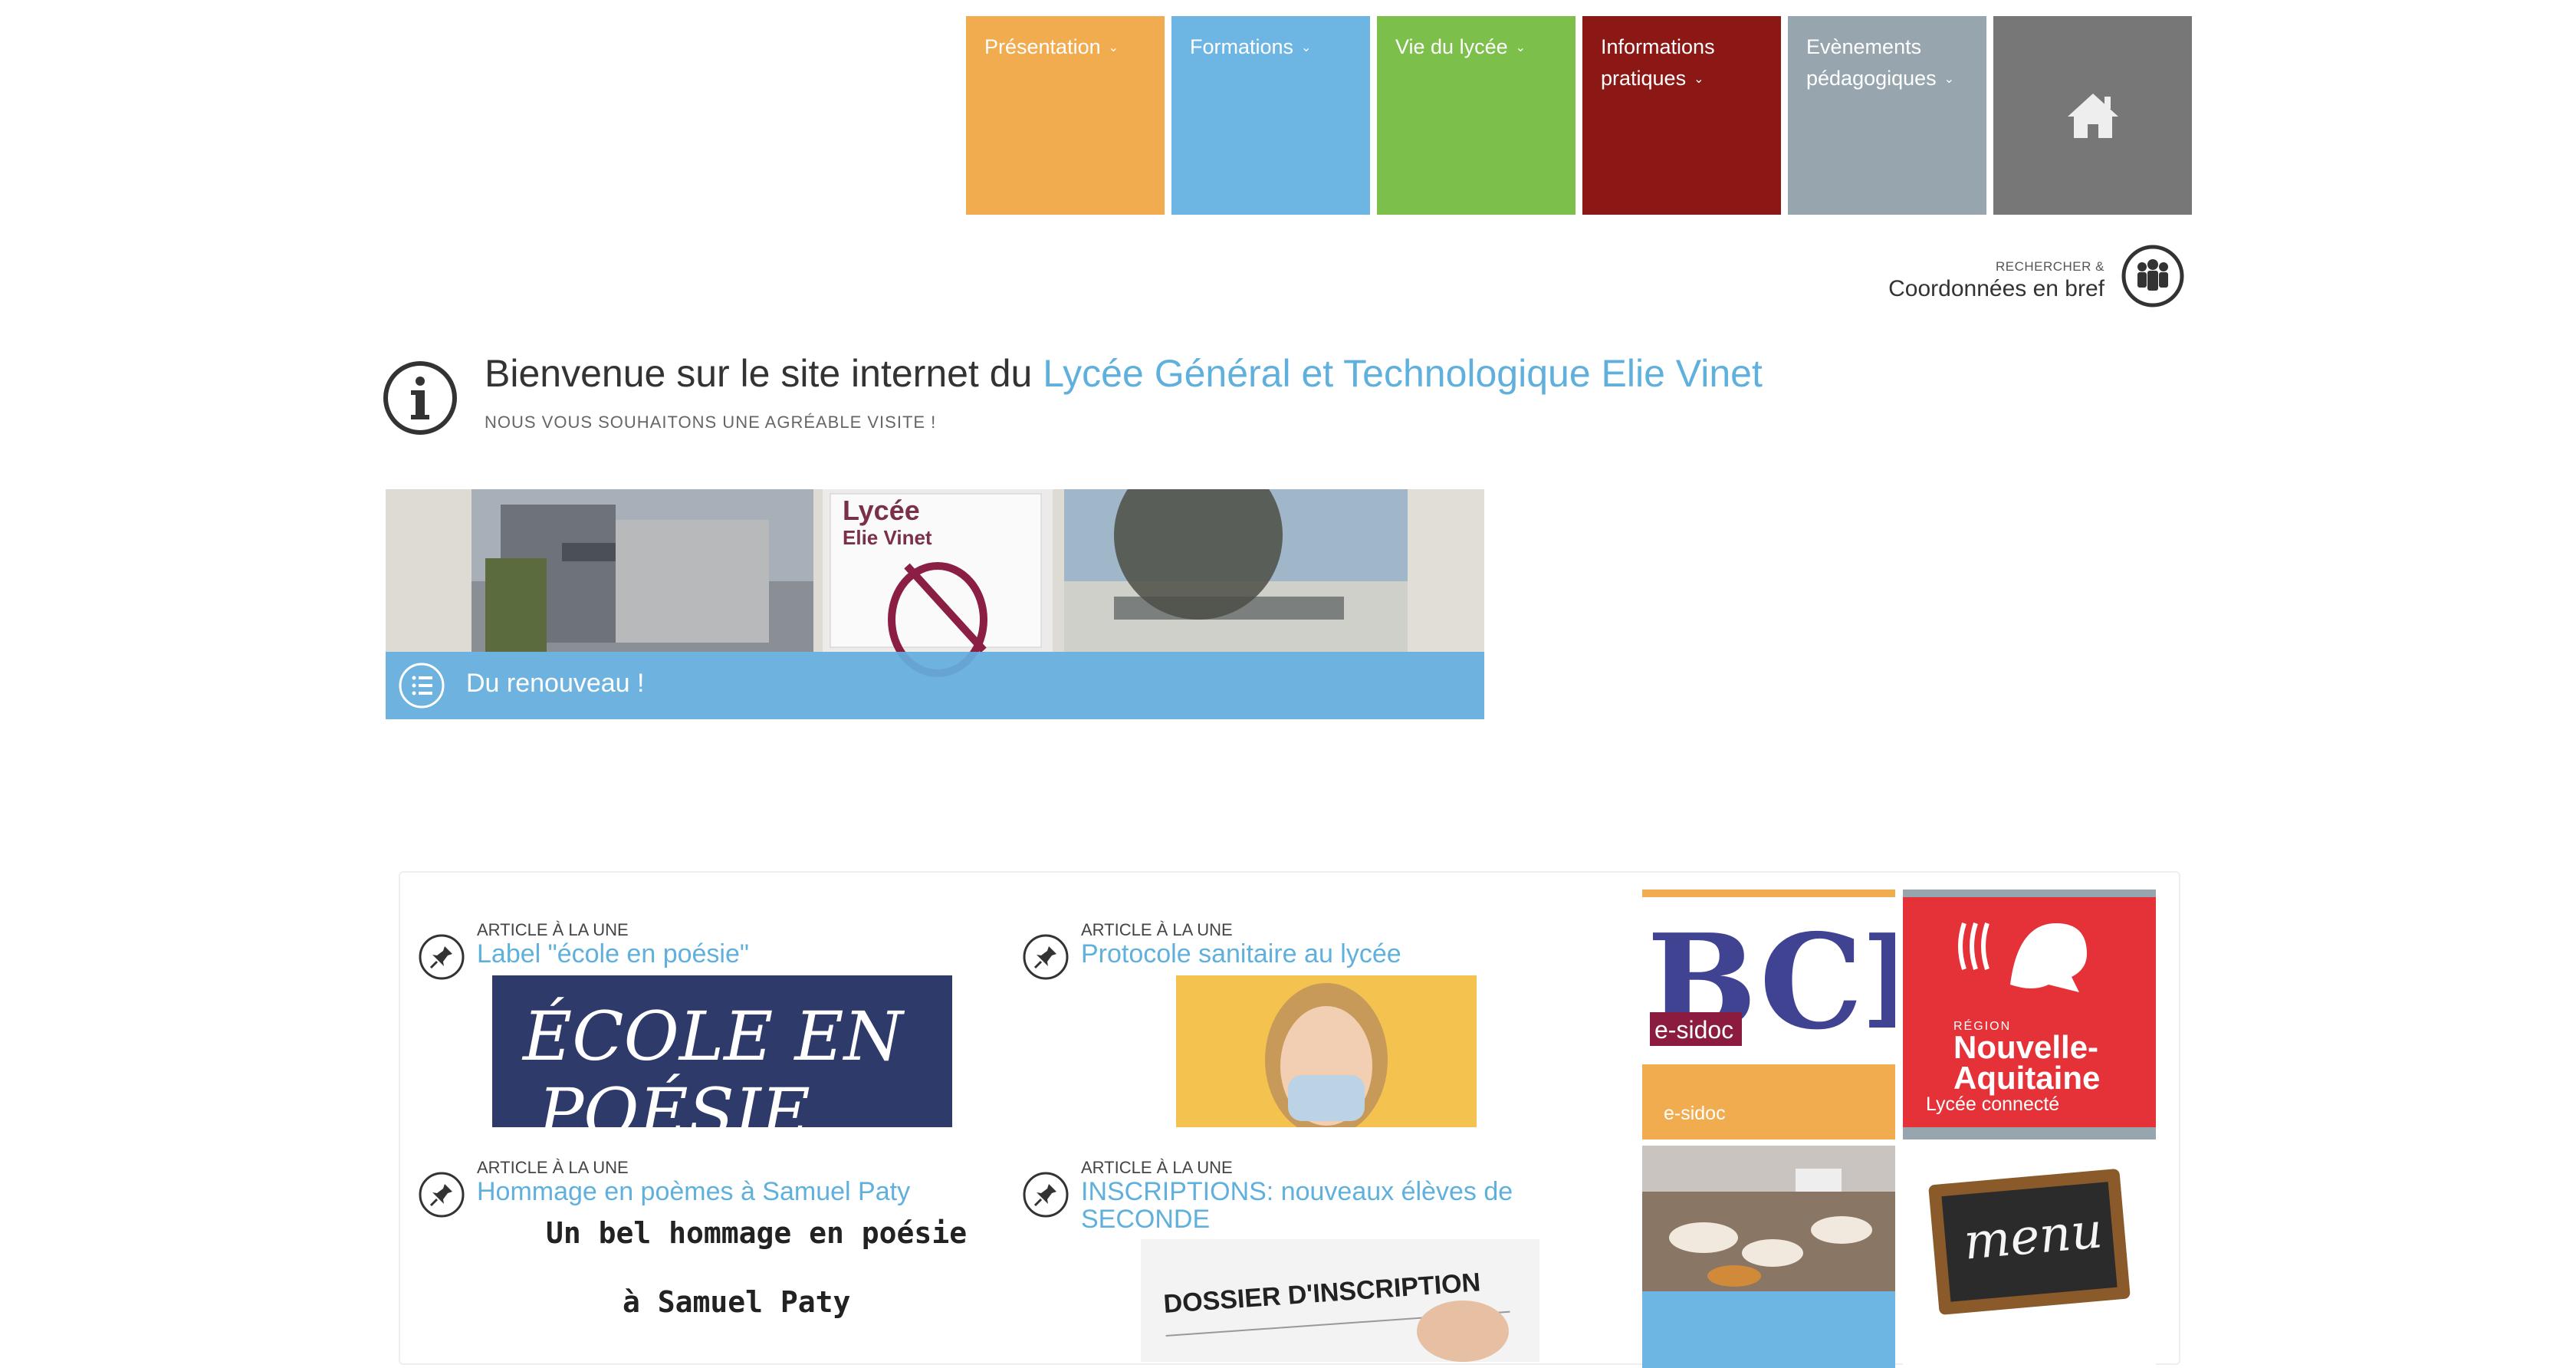  What do you see at coordinates (555, 683) in the screenshot?
I see `banner-caption: Du renouveau !` at bounding box center [555, 683].